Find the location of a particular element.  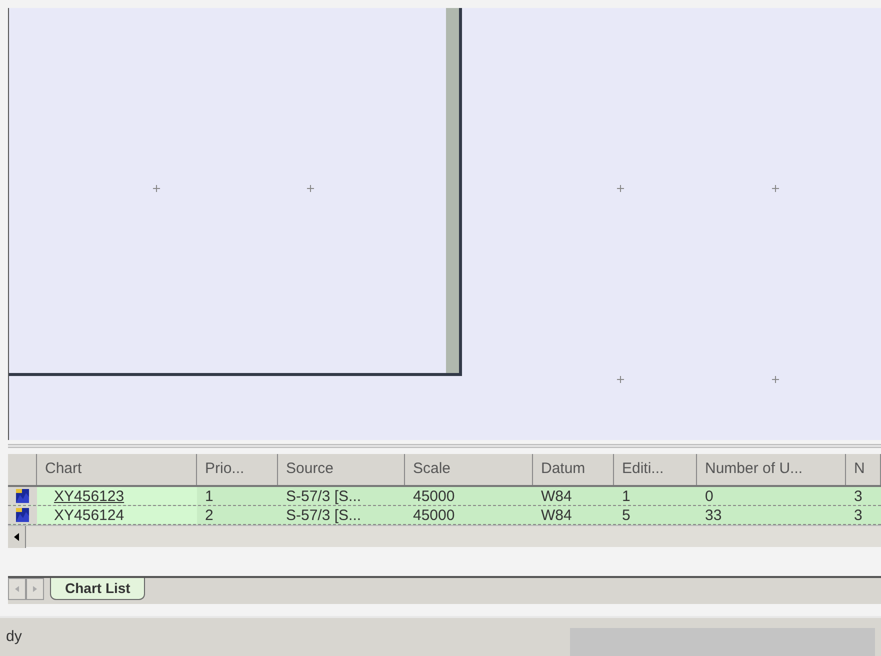

right-arrow-icon is located at coordinates (35, 589).